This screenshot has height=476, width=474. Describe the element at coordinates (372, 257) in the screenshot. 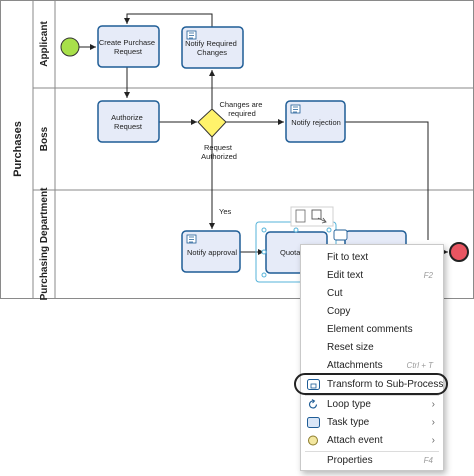

I see `menu-item-fit-to-text: Fit to text` at that location.